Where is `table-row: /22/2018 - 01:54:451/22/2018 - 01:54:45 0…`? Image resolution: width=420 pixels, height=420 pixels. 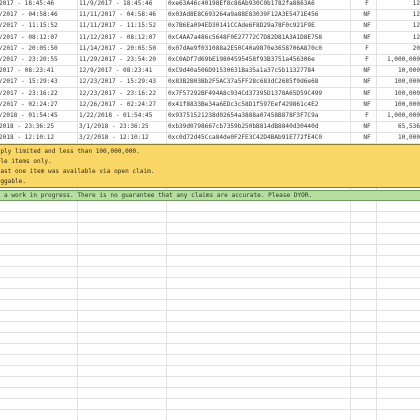 table-row: /22/2018 - 01:54:451/22/2018 - 01:54:45 0… is located at coordinates (210, 116).